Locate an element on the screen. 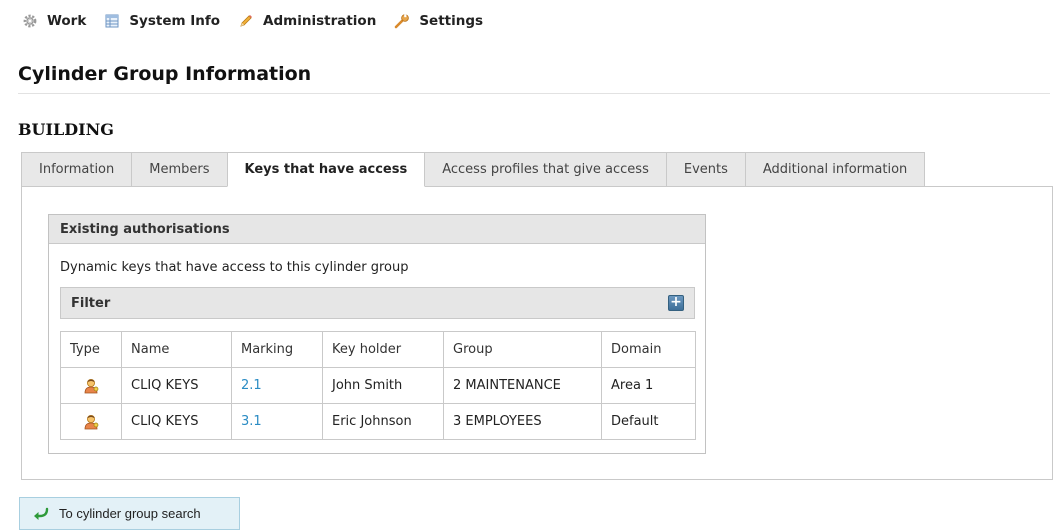 The height and width of the screenshot is (530, 1055). authorisations-header: Existing authorisations is located at coordinates (377, 229).